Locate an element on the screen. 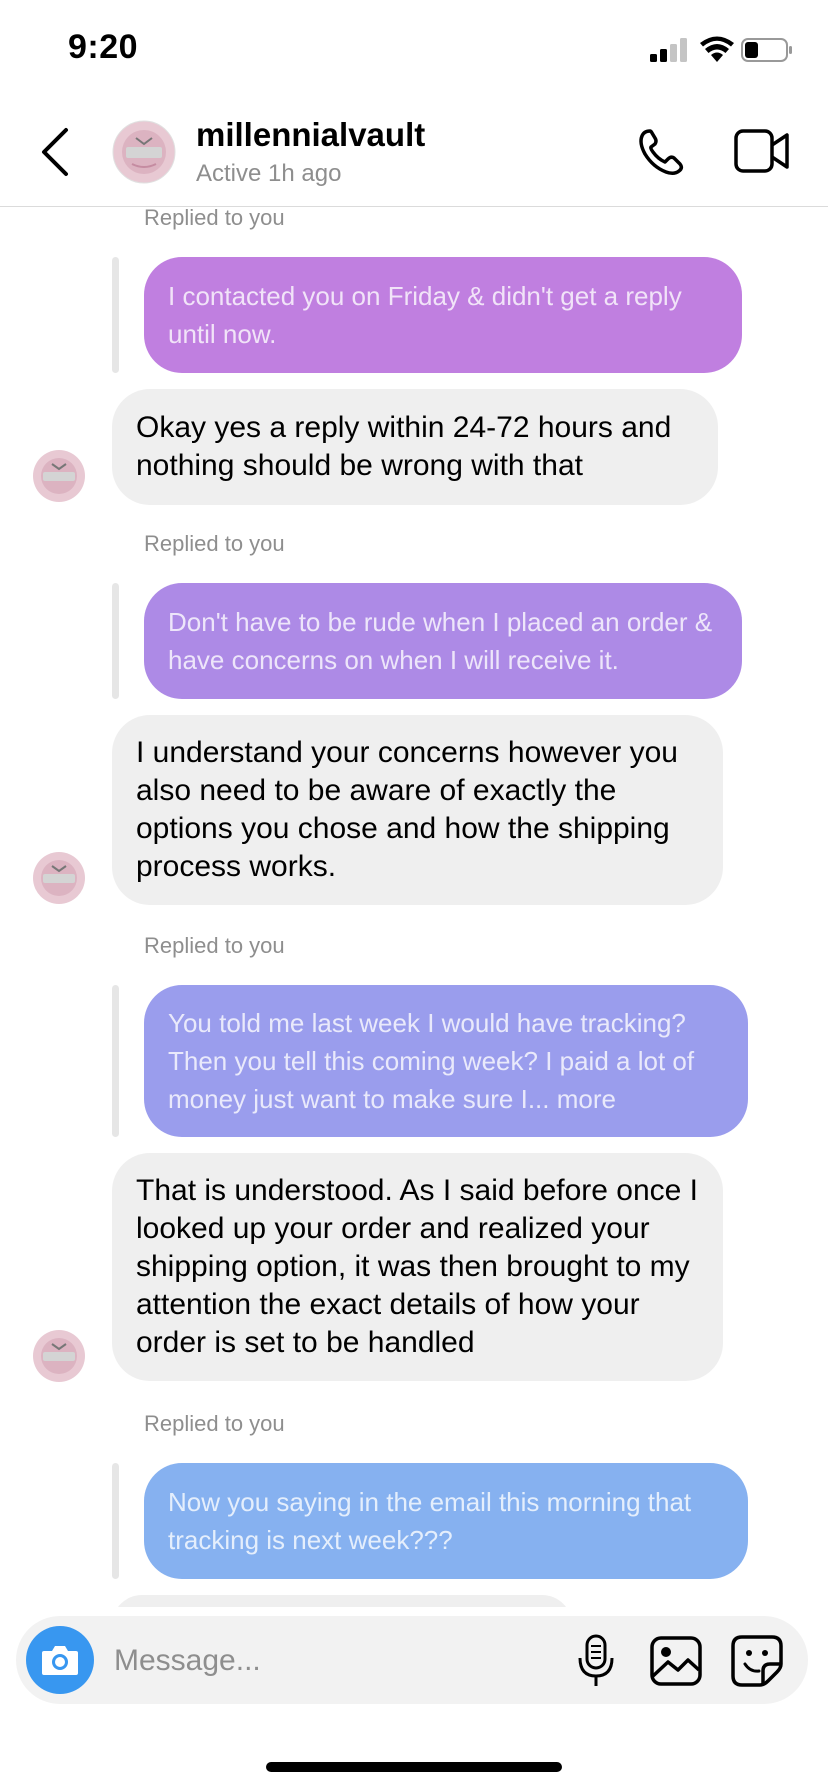 The image size is (828, 1792). home-indicator is located at coordinates (414, 1767).